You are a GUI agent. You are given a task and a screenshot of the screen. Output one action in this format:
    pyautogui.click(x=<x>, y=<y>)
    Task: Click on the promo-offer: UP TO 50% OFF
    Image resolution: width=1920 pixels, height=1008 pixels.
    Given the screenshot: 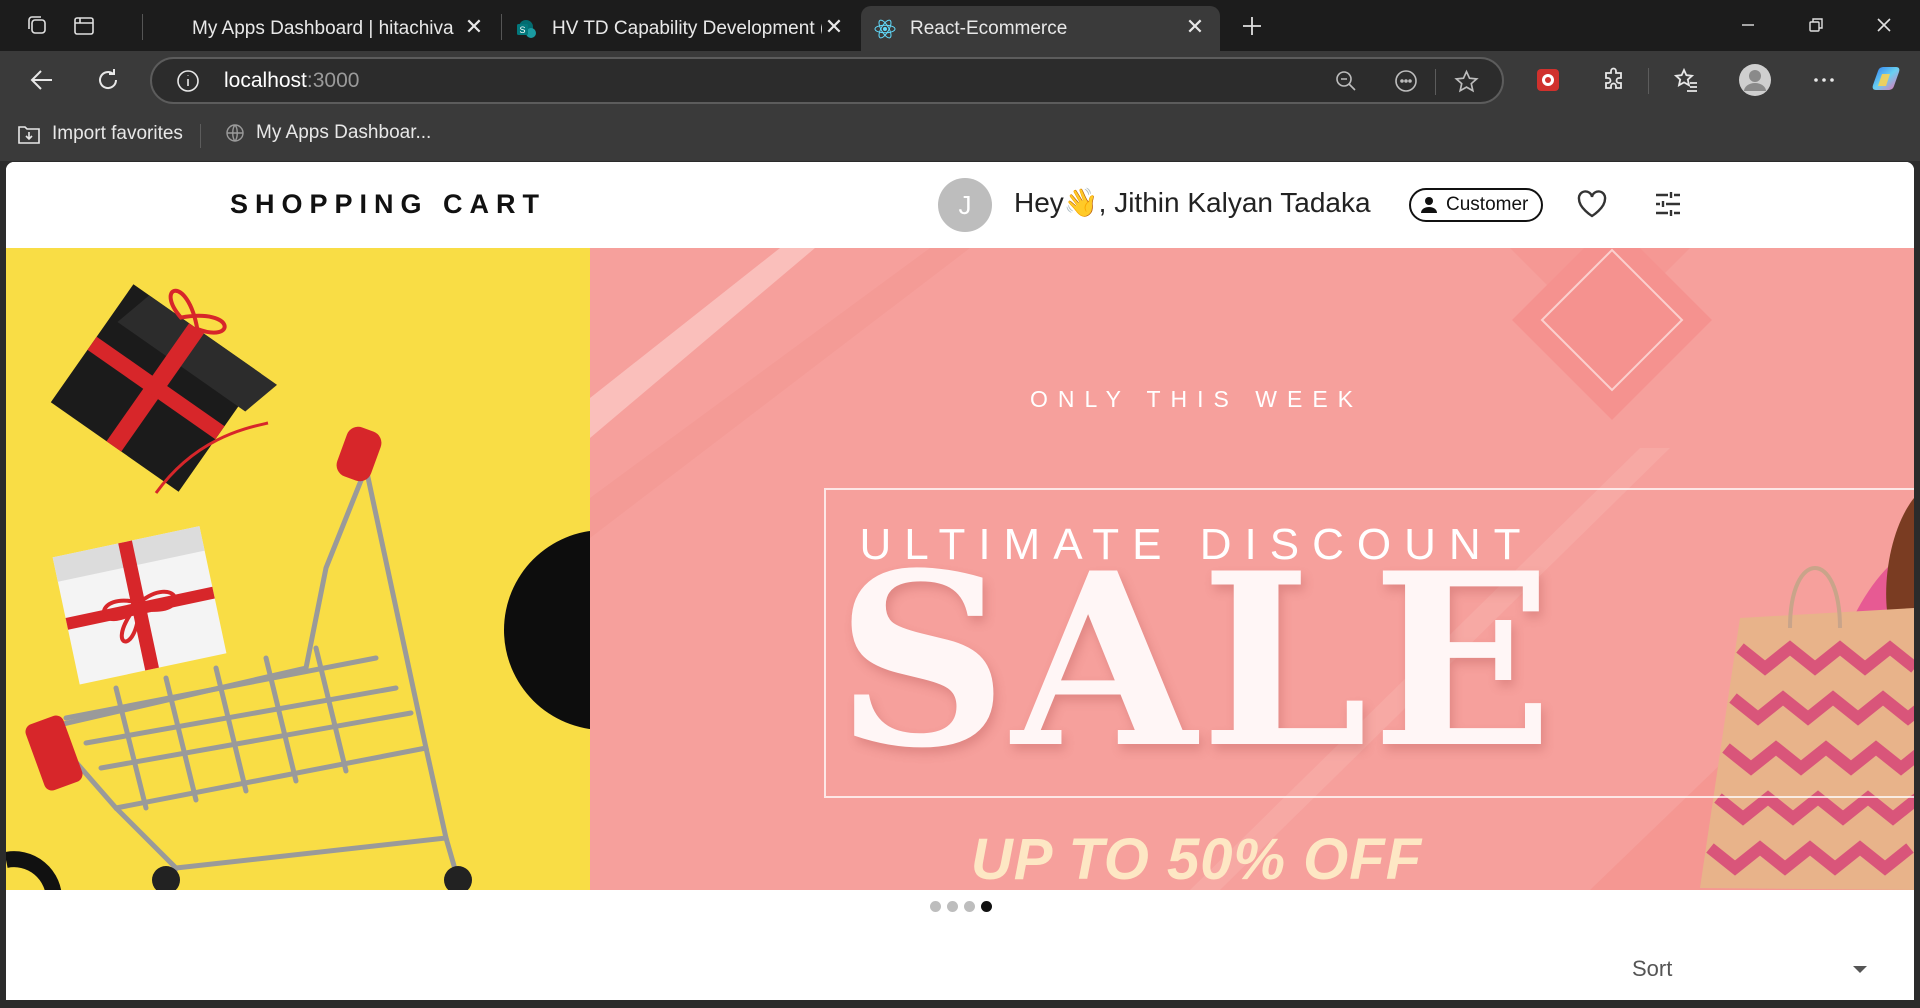 What is the action you would take?
    pyautogui.click(x=1196, y=858)
    